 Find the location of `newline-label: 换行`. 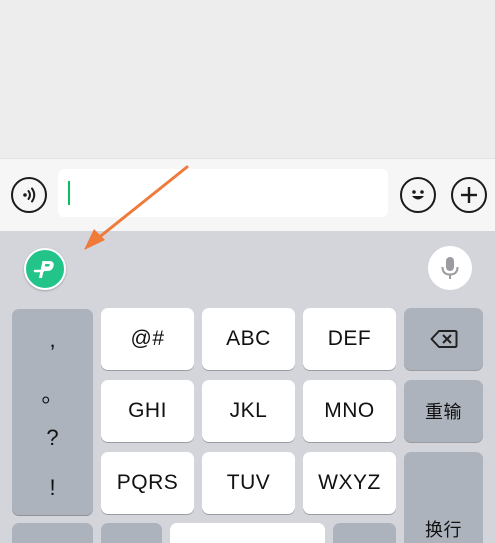

newline-label: 换行 is located at coordinates (443, 530).